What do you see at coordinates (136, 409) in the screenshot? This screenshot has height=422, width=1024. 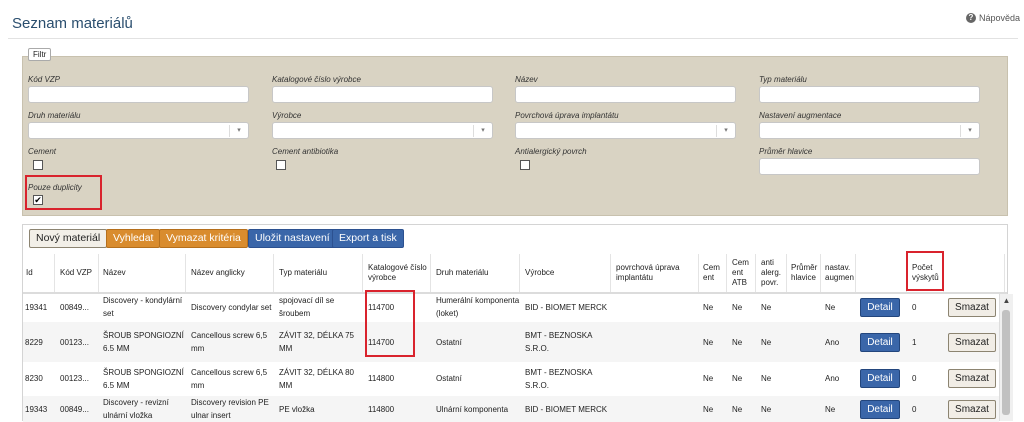 I see `cell-nazev: Discovery - revizní ulnární vložka` at bounding box center [136, 409].